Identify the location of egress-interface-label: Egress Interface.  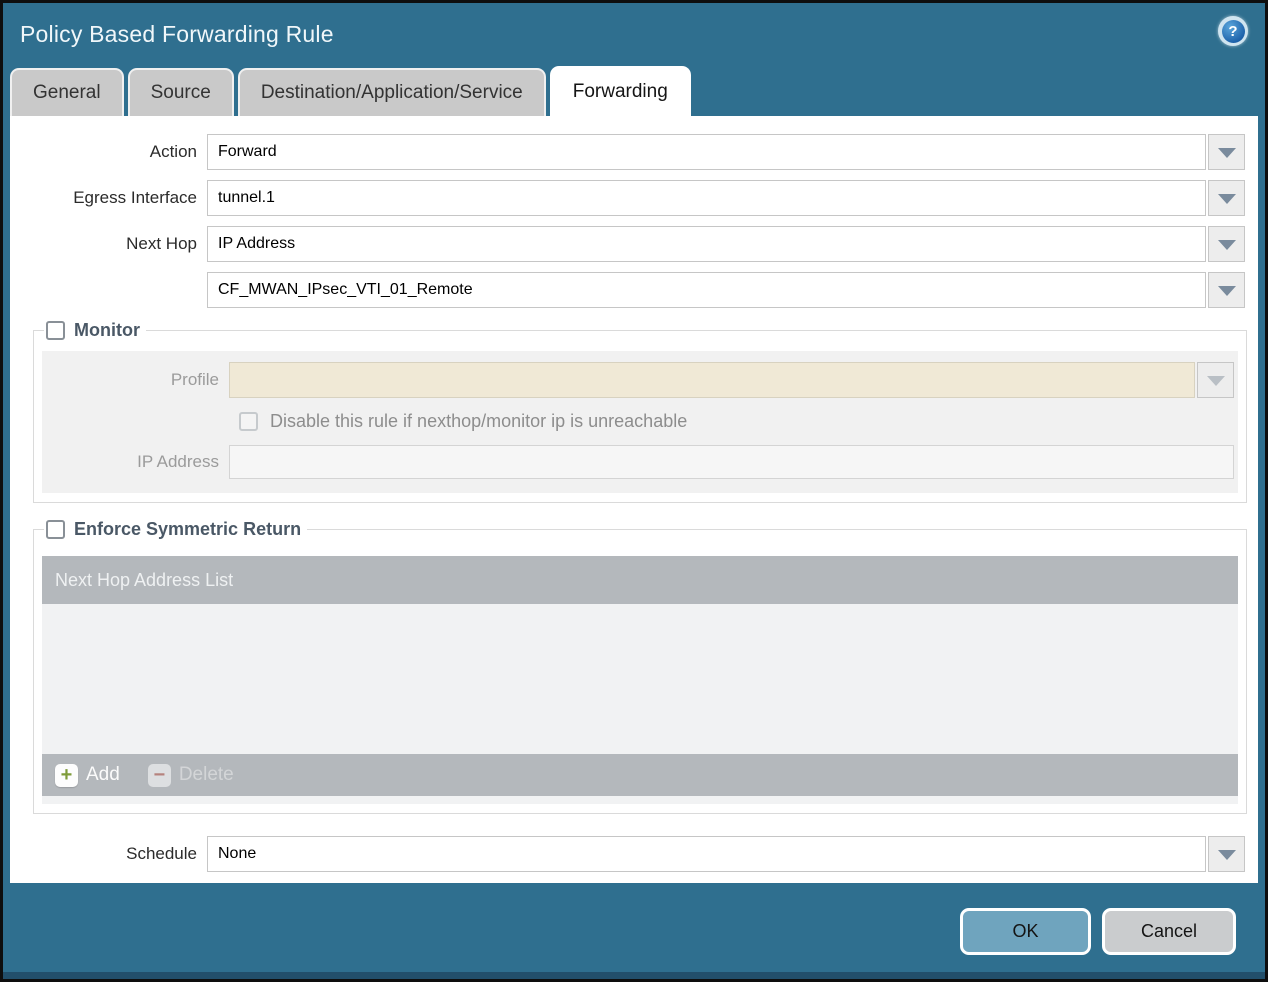
(135, 197).